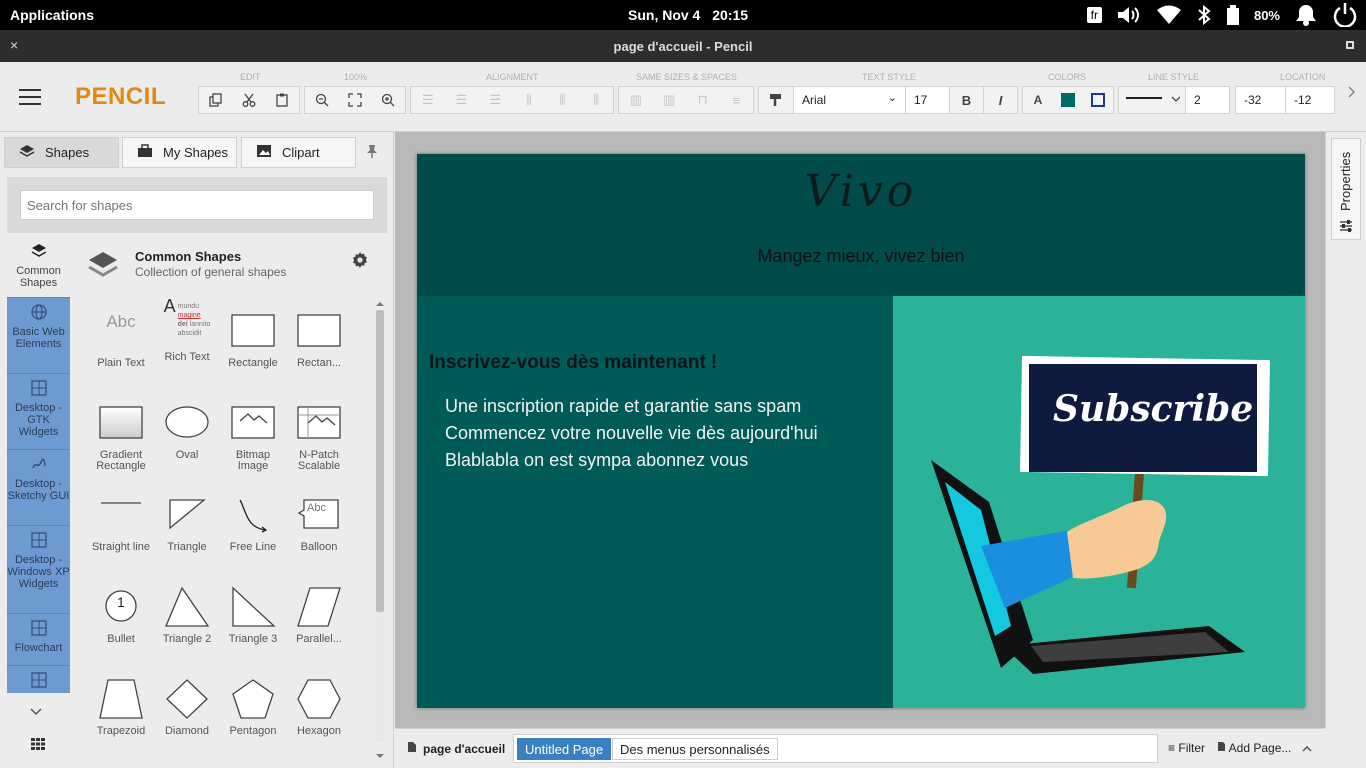  What do you see at coordinates (38, 745) in the screenshot?
I see `apps-grid-icon` at bounding box center [38, 745].